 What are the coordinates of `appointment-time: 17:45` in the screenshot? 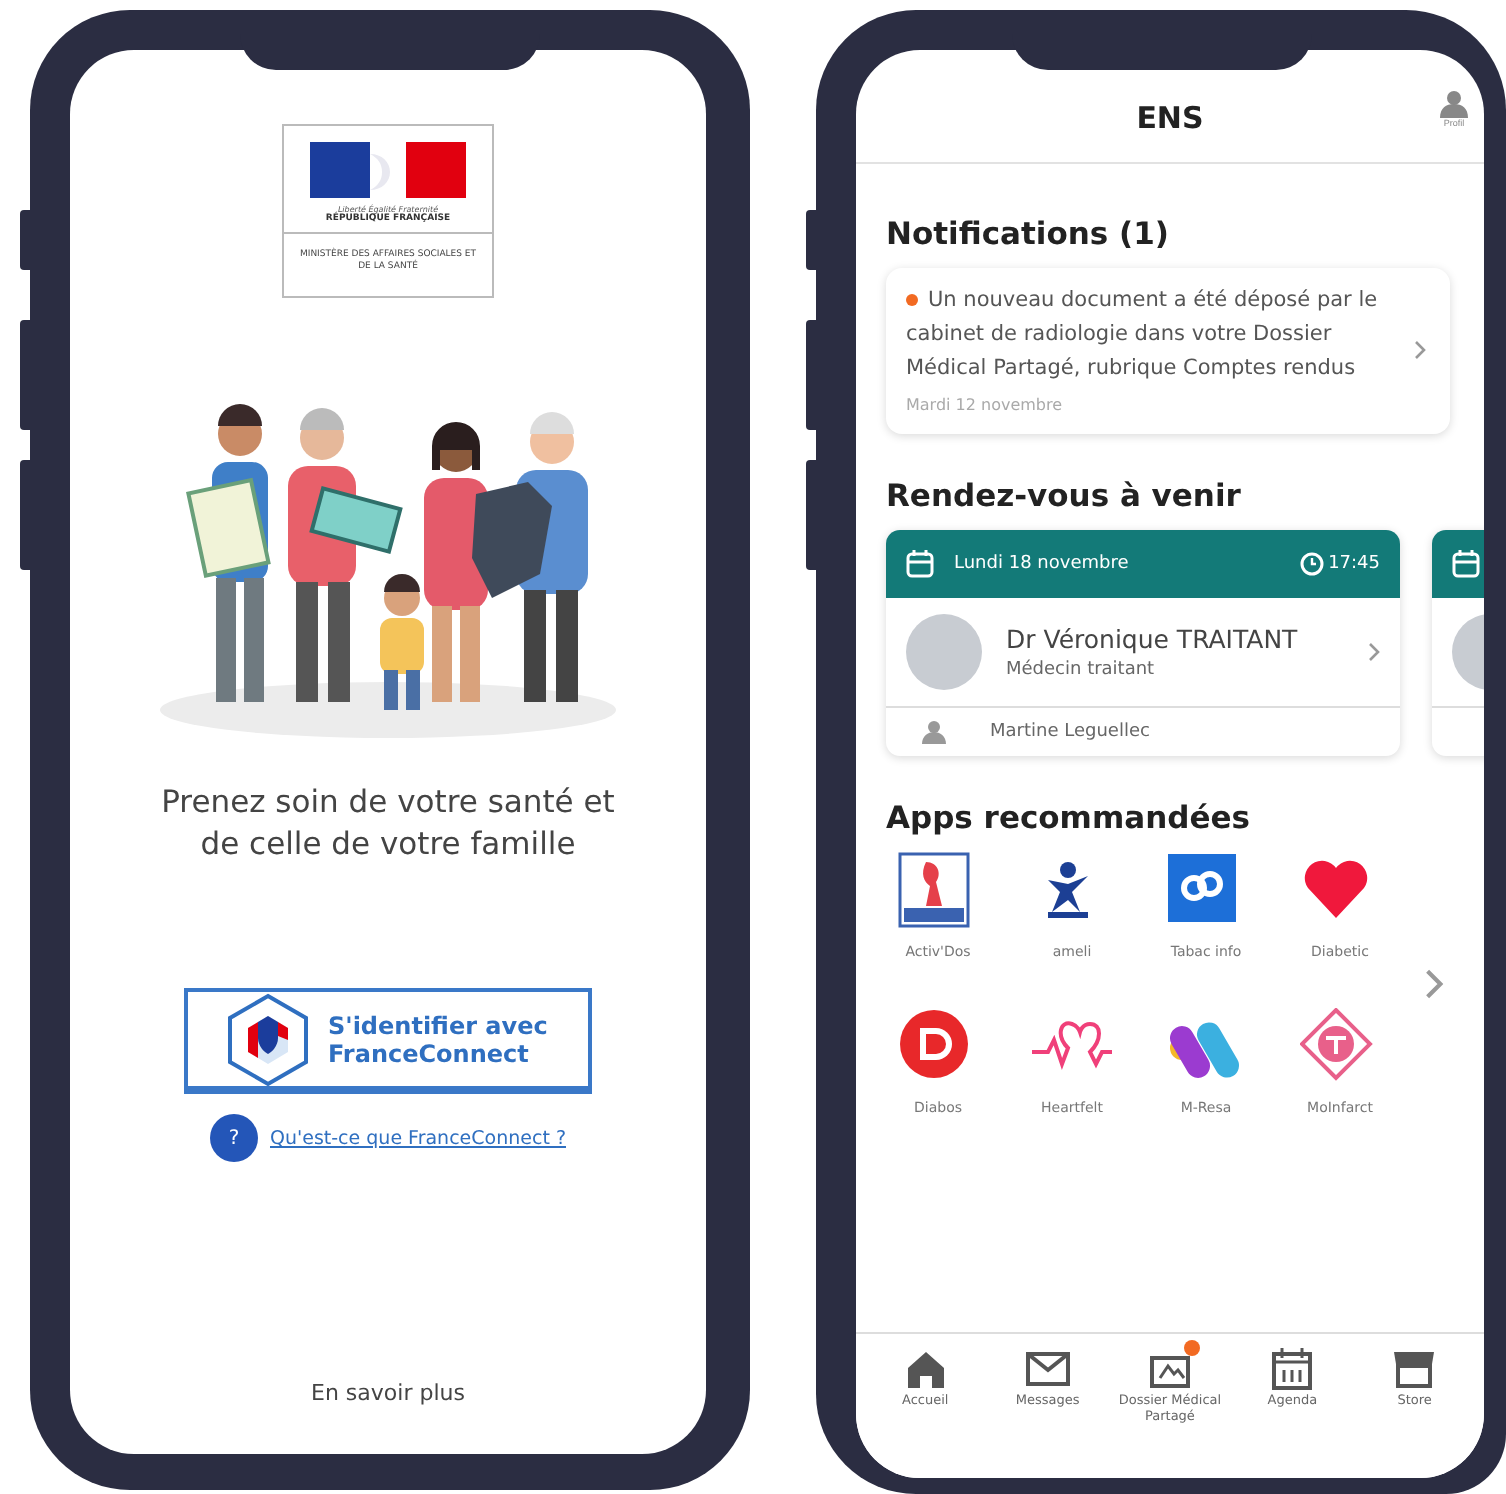 It's located at (1354, 564).